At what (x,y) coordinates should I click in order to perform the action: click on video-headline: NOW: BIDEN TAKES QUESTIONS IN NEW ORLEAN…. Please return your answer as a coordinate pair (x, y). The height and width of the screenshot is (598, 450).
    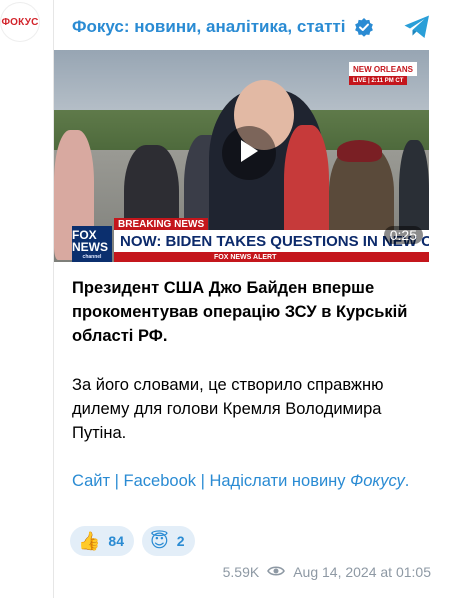
    Looking at the image, I should click on (271, 241).